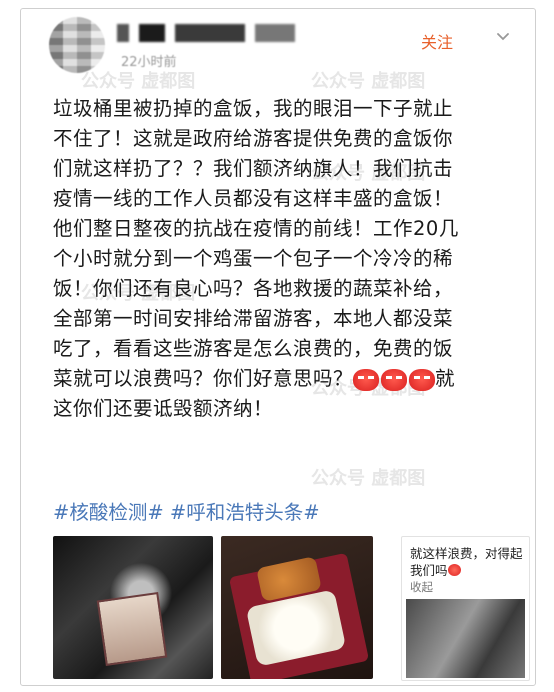 This screenshot has width=554, height=692. What do you see at coordinates (133, 607) in the screenshot?
I see `photo-trash-can` at bounding box center [133, 607].